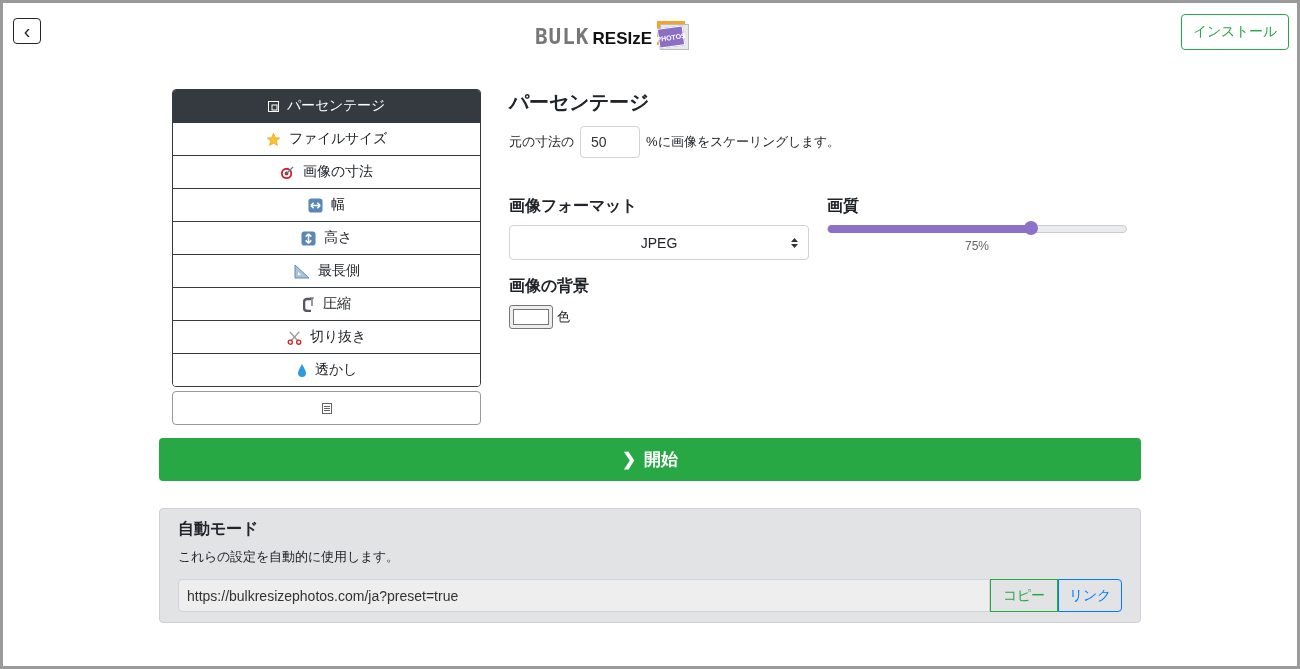 The image size is (1300, 669). I want to click on quality-value: 75%, so click(977, 246).